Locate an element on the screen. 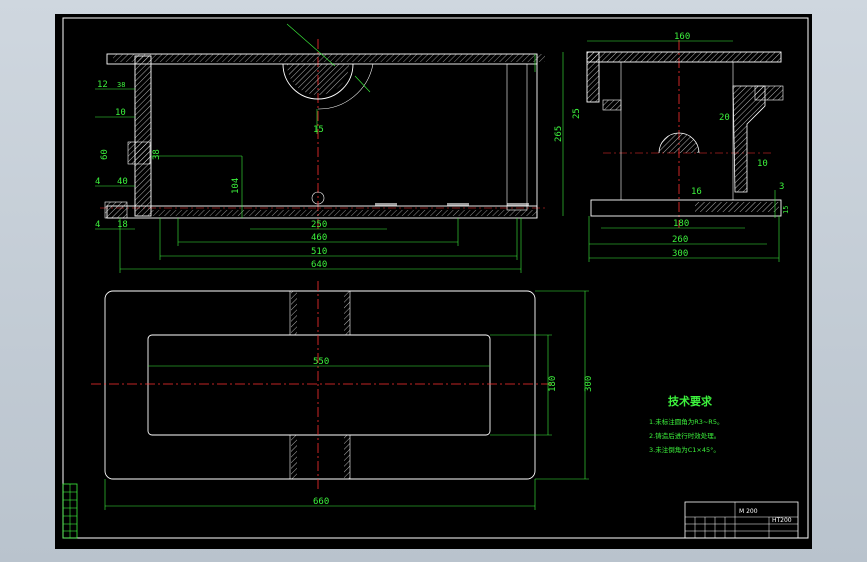 This screenshot has height=562, width=867. side-dim-3: 3 is located at coordinates (781, 187).